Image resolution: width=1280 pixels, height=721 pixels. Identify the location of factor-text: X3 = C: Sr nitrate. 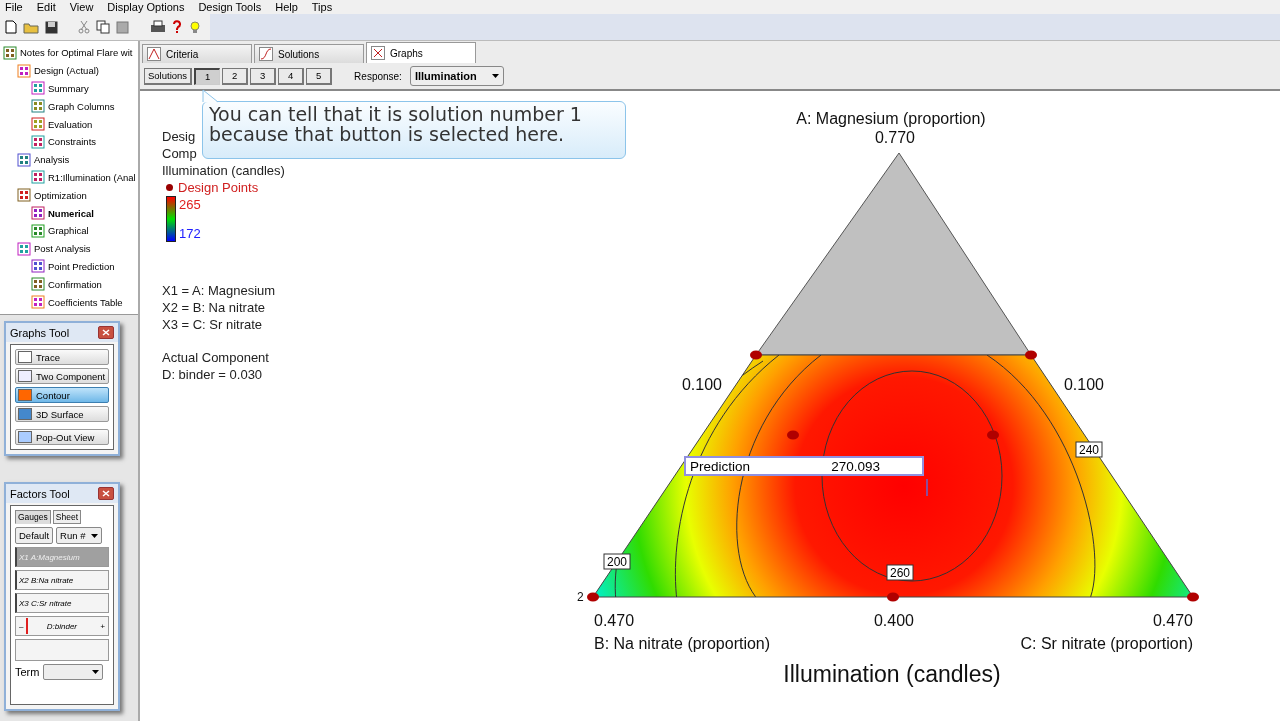
(212, 324).